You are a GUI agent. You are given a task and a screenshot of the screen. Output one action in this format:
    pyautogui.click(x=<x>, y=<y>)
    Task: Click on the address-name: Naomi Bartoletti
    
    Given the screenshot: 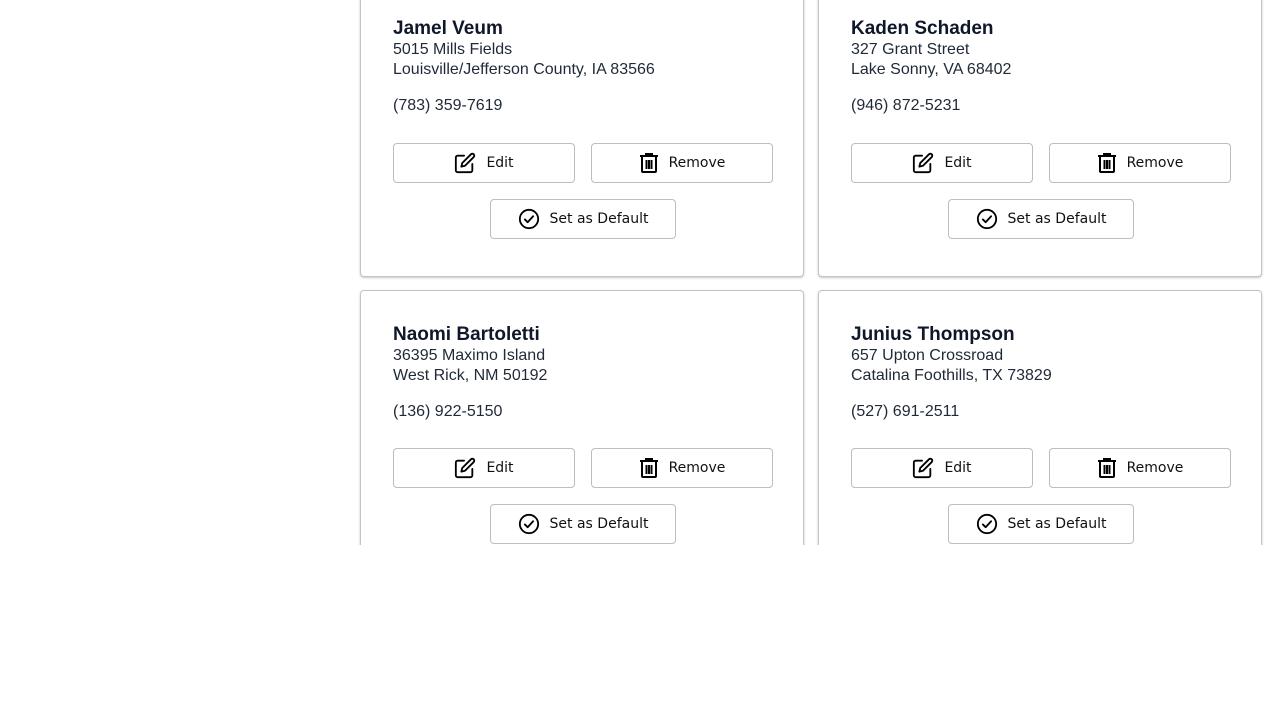 What is the action you would take?
    pyautogui.click(x=466, y=334)
    